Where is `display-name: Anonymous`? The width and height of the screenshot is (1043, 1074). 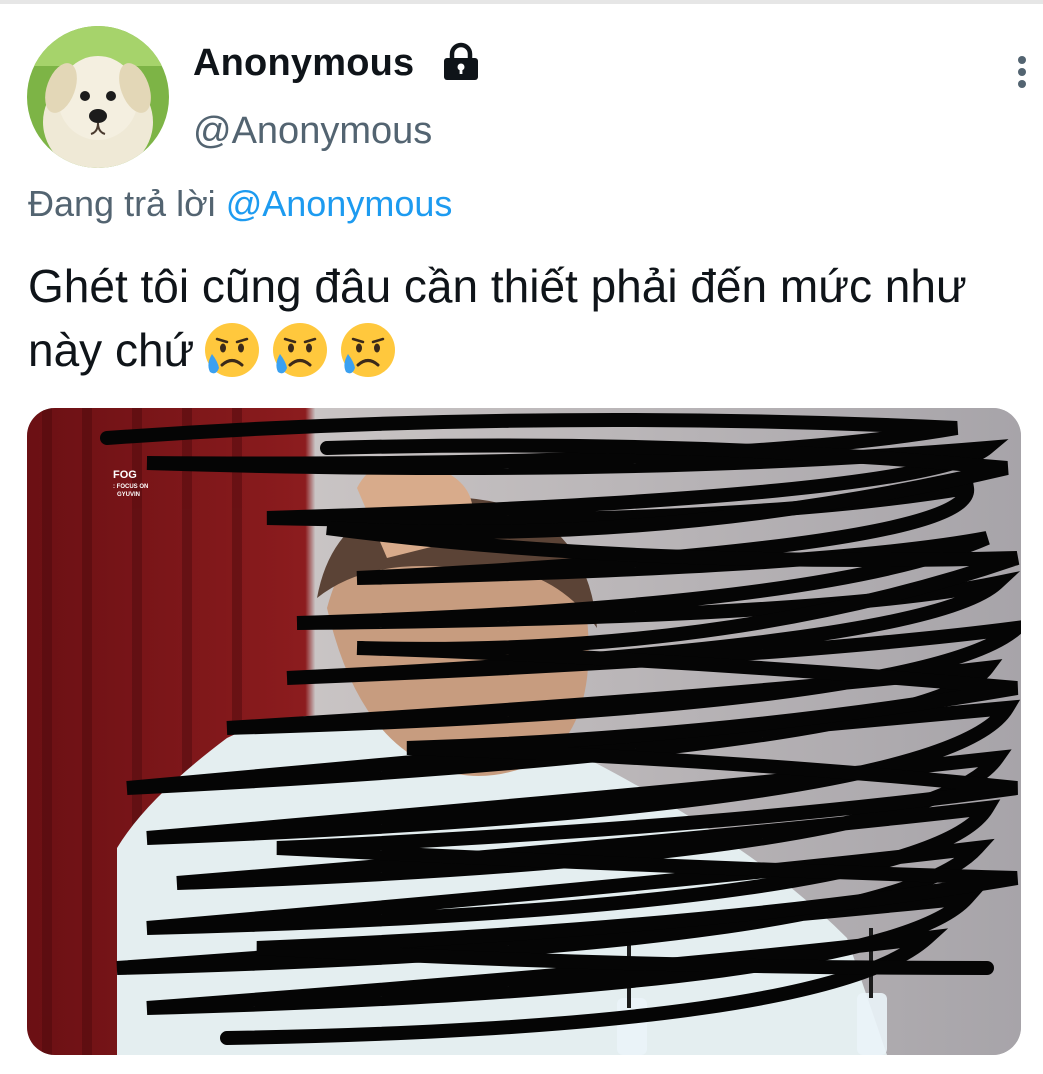
display-name: Anonymous is located at coordinates (303, 63).